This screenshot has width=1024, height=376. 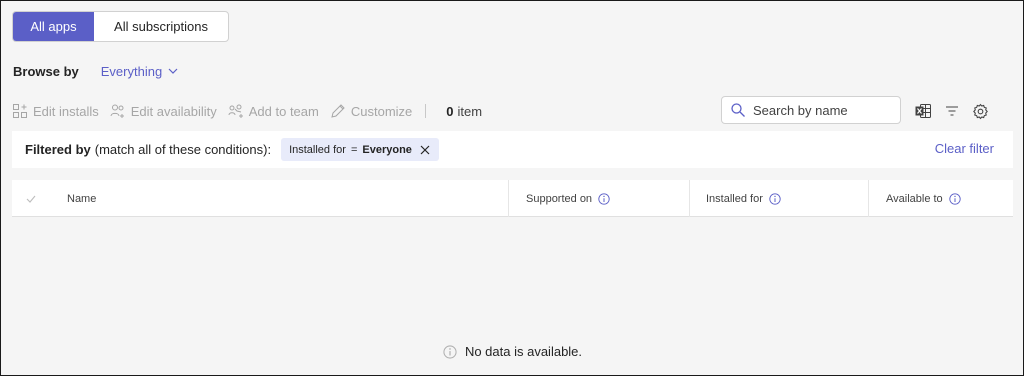 I want to click on column-header-installed-for: Installed for, so click(x=743, y=198).